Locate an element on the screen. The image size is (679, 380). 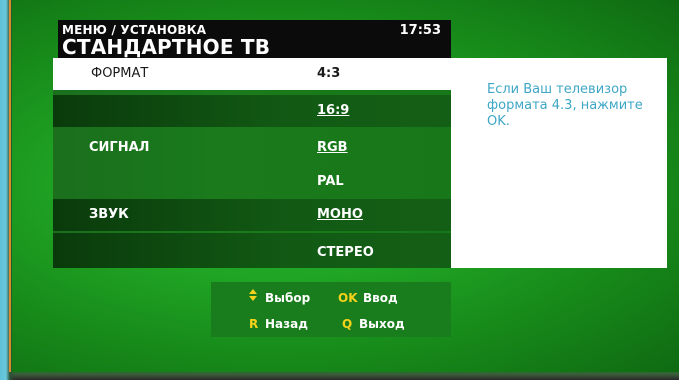
option-4-3: 4:3 is located at coordinates (328, 73).